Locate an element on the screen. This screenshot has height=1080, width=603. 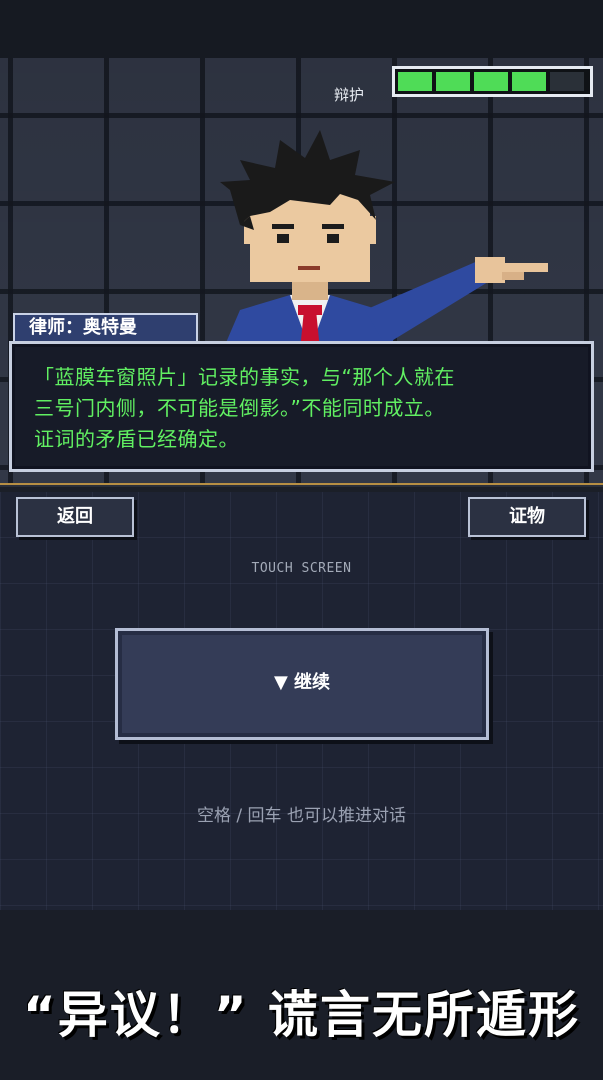
top-bar is located at coordinates (301, 29).